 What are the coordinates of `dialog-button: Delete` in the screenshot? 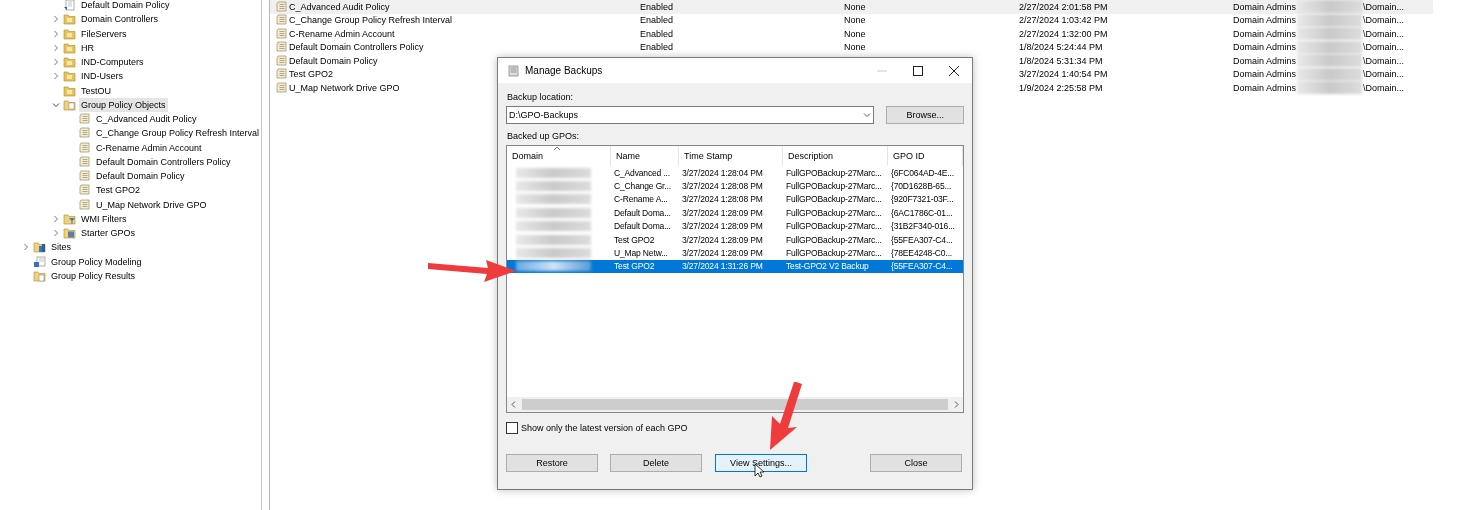 It's located at (656, 463).